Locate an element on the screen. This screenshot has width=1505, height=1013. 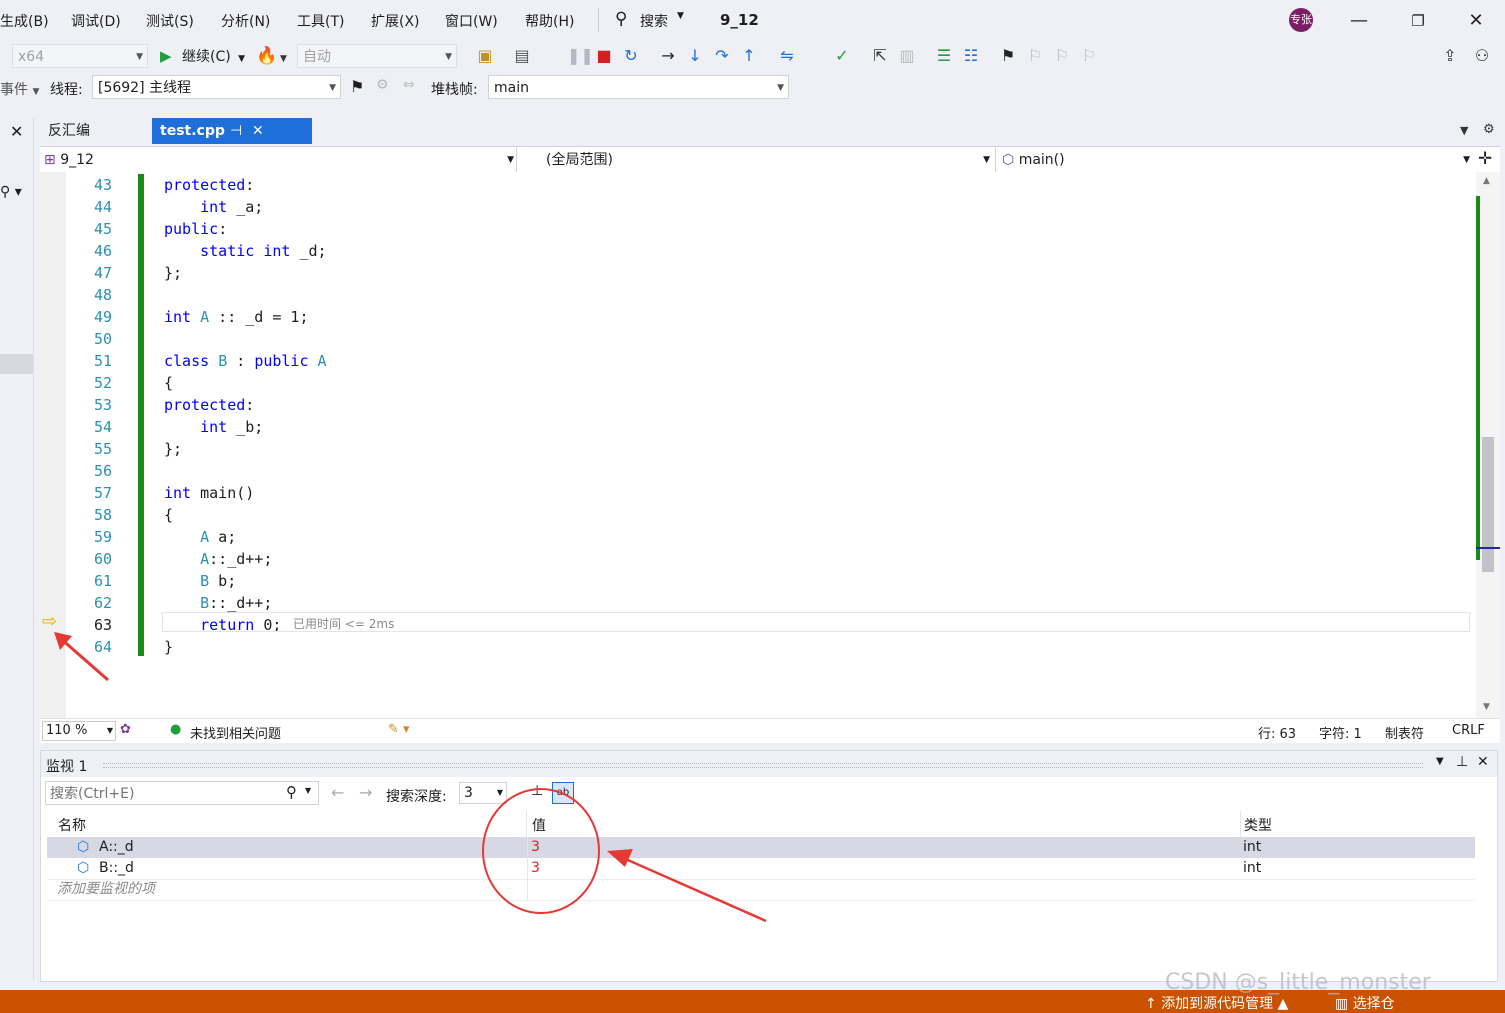
step-over-icon: ↷ is located at coordinates (722, 56).